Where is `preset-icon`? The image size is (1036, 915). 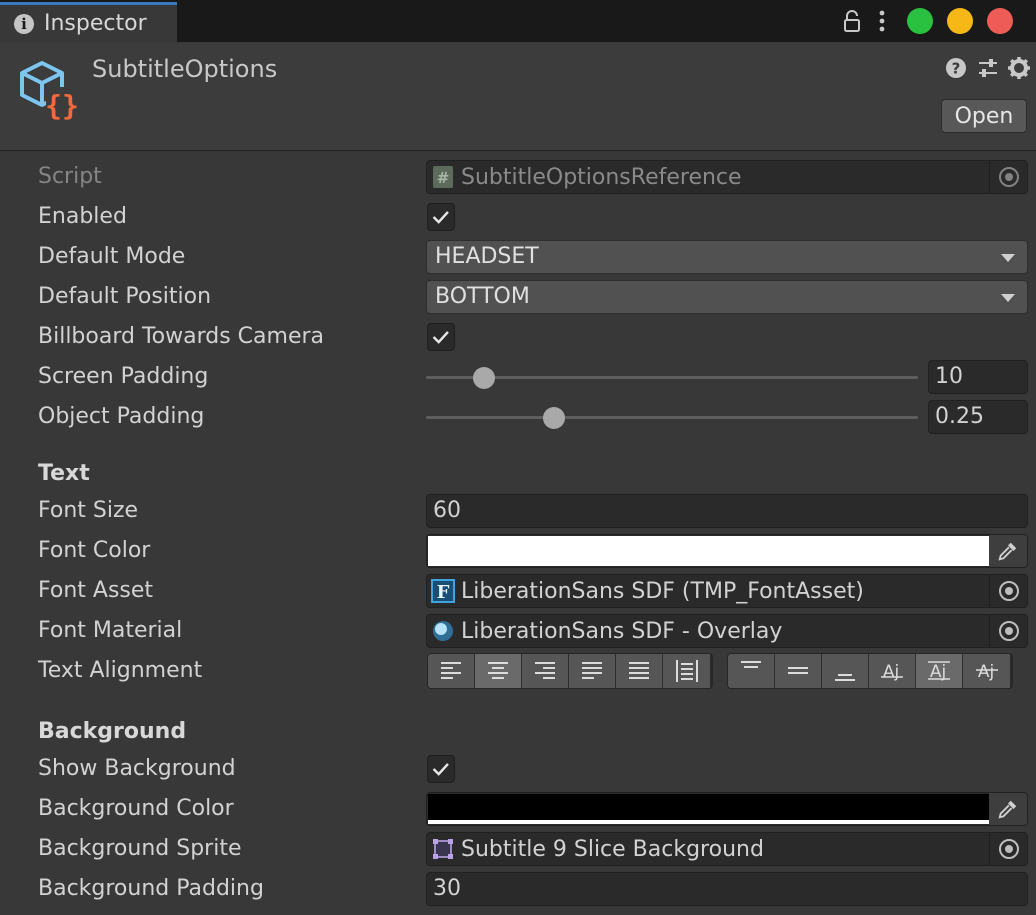
preset-icon is located at coordinates (988, 68).